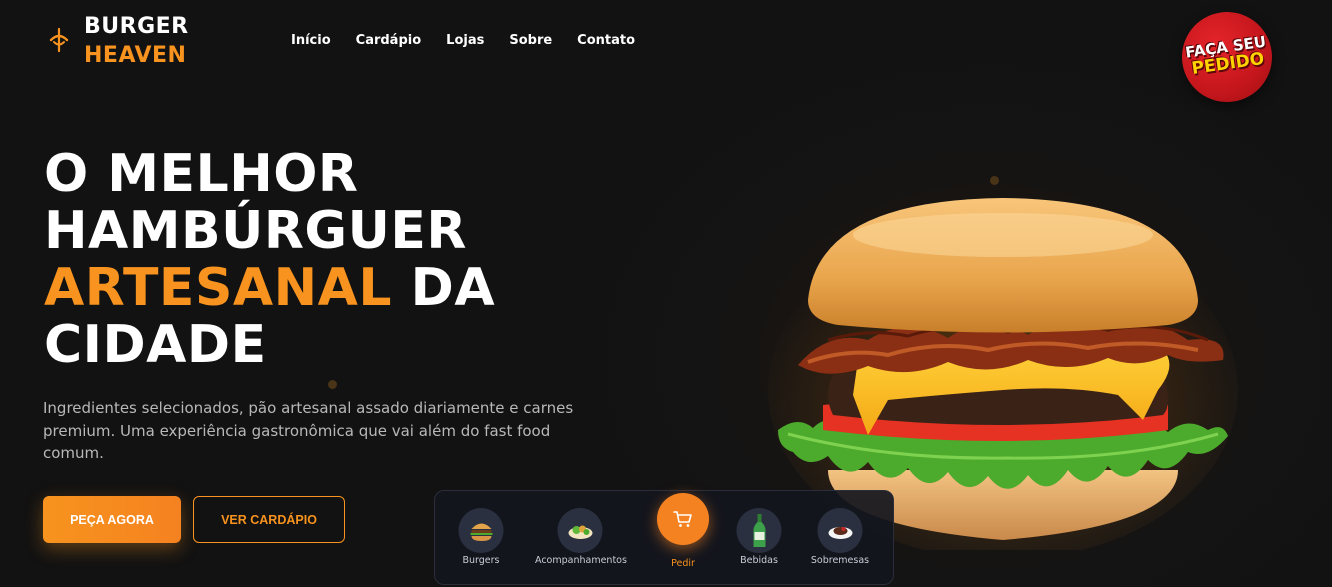  I want to click on category-label: Acompanhamentos, so click(581, 560).